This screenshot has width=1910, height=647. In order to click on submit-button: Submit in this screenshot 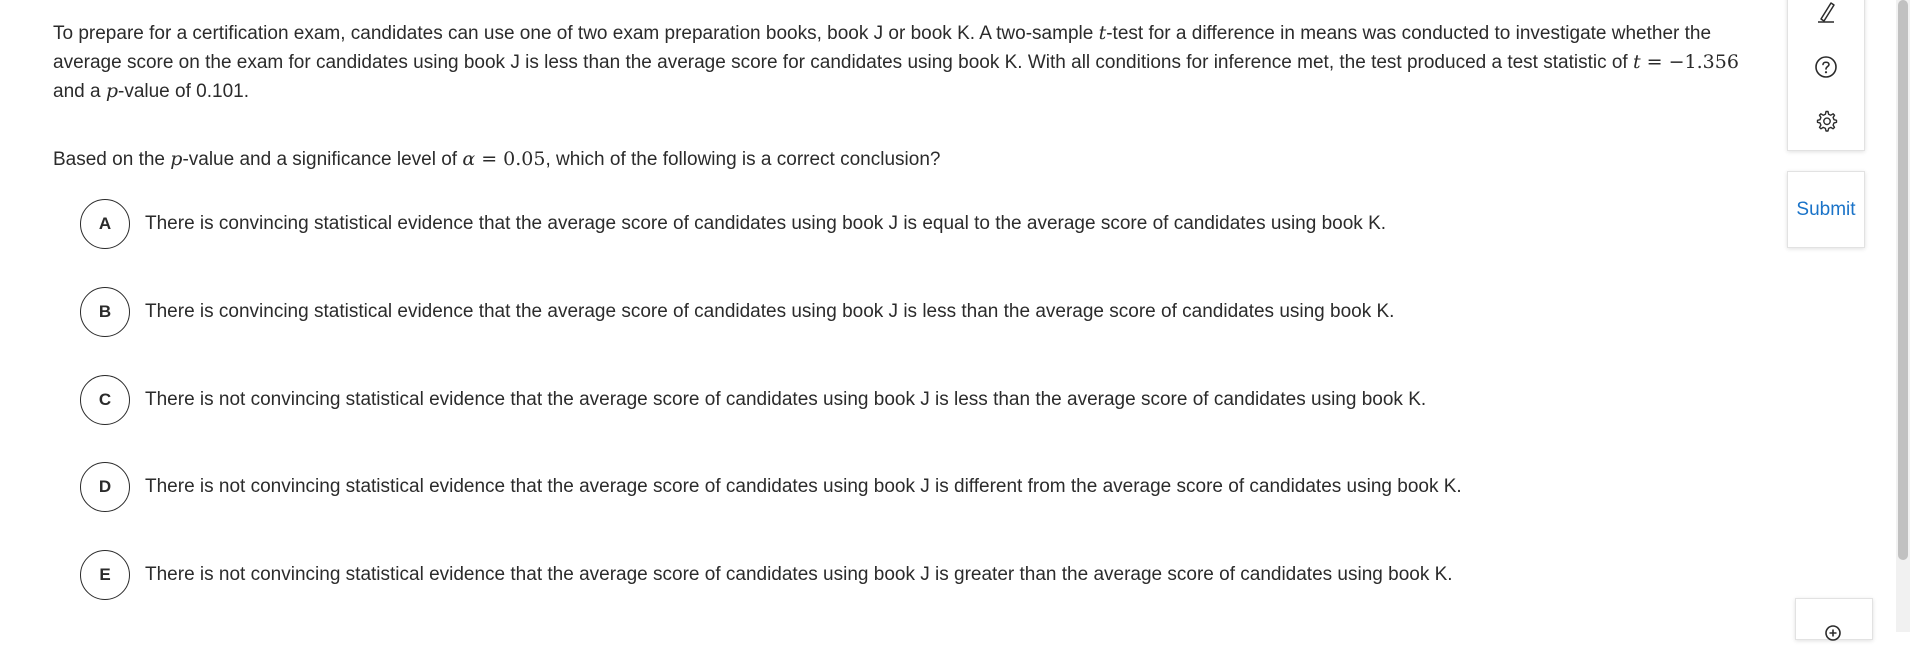, I will do `click(1825, 210)`.